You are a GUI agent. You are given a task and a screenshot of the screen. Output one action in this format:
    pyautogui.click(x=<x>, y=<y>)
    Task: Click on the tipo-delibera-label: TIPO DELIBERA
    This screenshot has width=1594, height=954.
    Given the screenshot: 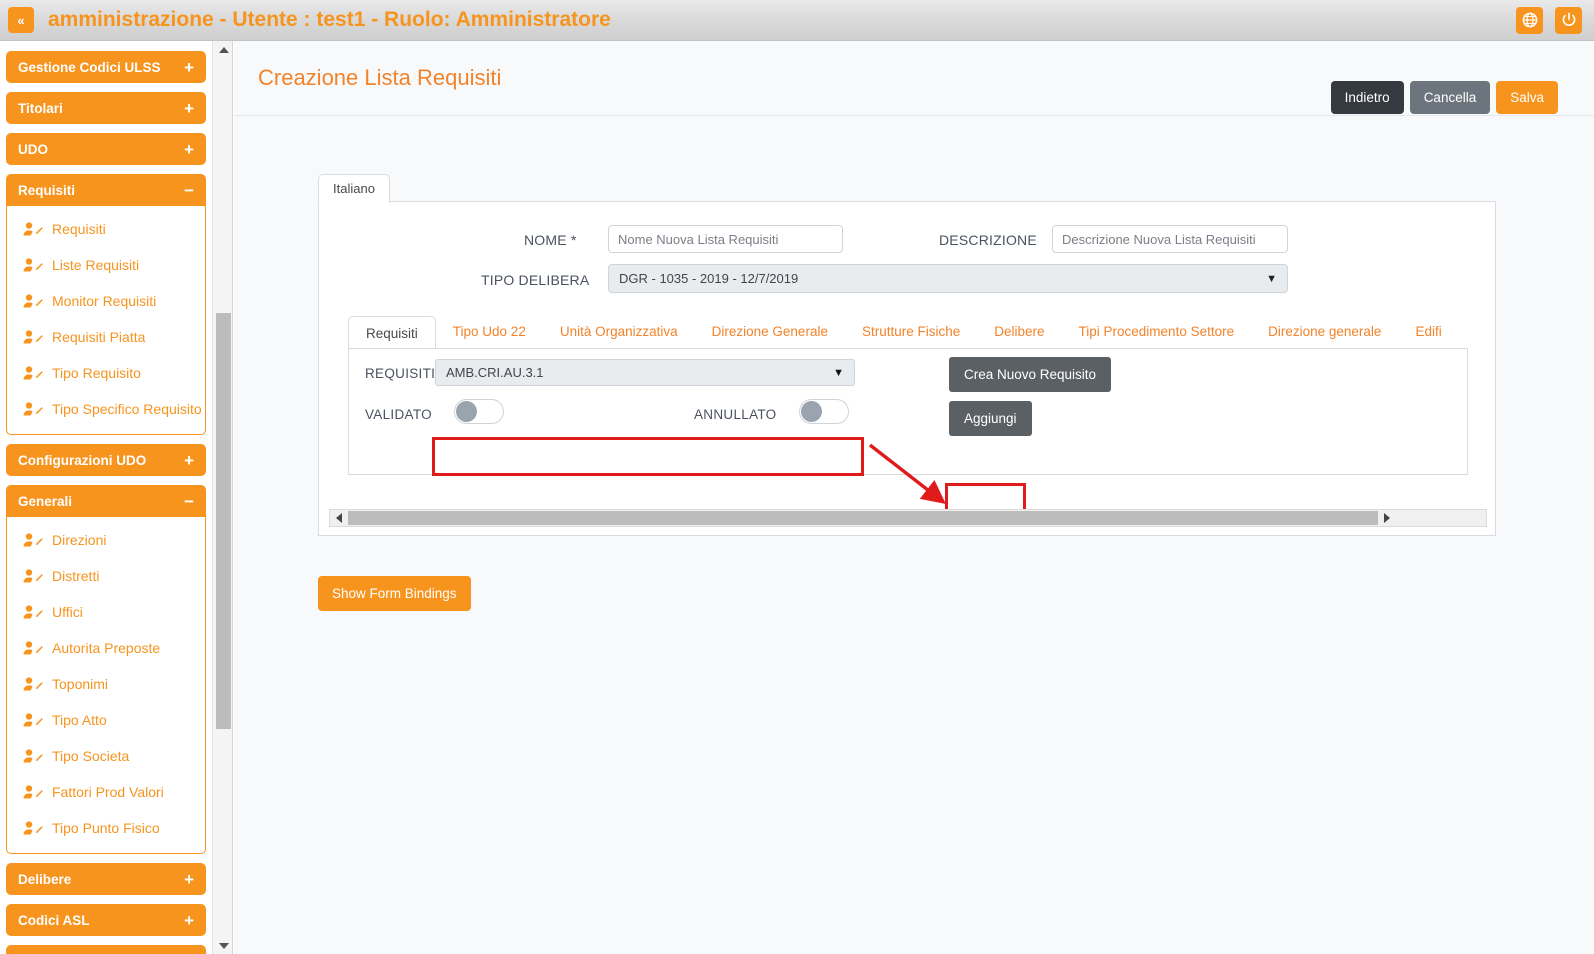 What is the action you would take?
    pyautogui.click(x=535, y=280)
    